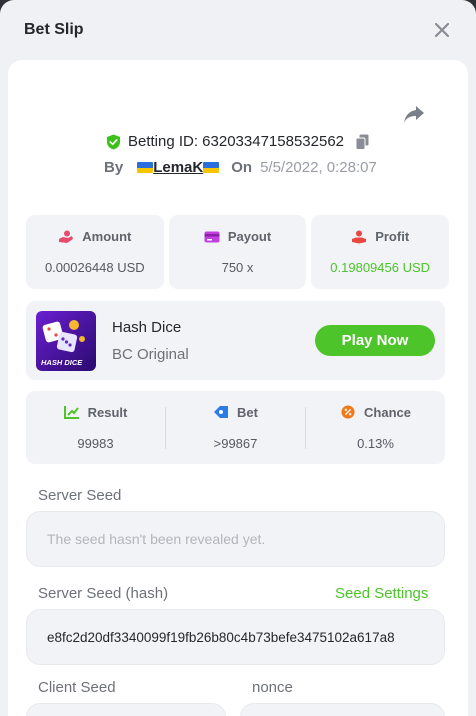 This screenshot has width=476, height=716. What do you see at coordinates (95, 252) in the screenshot?
I see `stat-amount: Amount 0.00026448 USD` at bounding box center [95, 252].